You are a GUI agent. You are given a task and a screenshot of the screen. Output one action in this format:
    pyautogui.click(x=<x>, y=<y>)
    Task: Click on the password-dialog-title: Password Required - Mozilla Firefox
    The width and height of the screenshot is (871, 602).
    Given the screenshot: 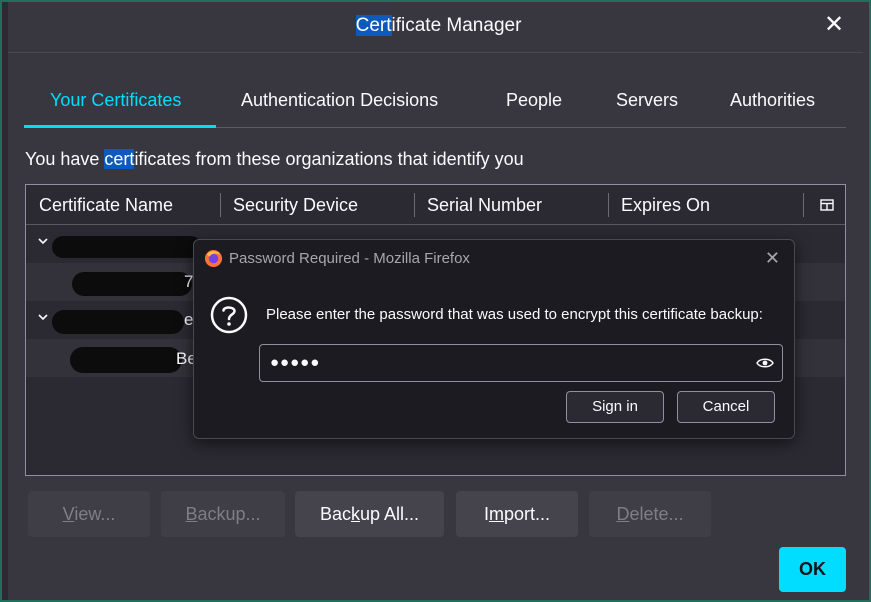 What is the action you would take?
    pyautogui.click(x=349, y=258)
    